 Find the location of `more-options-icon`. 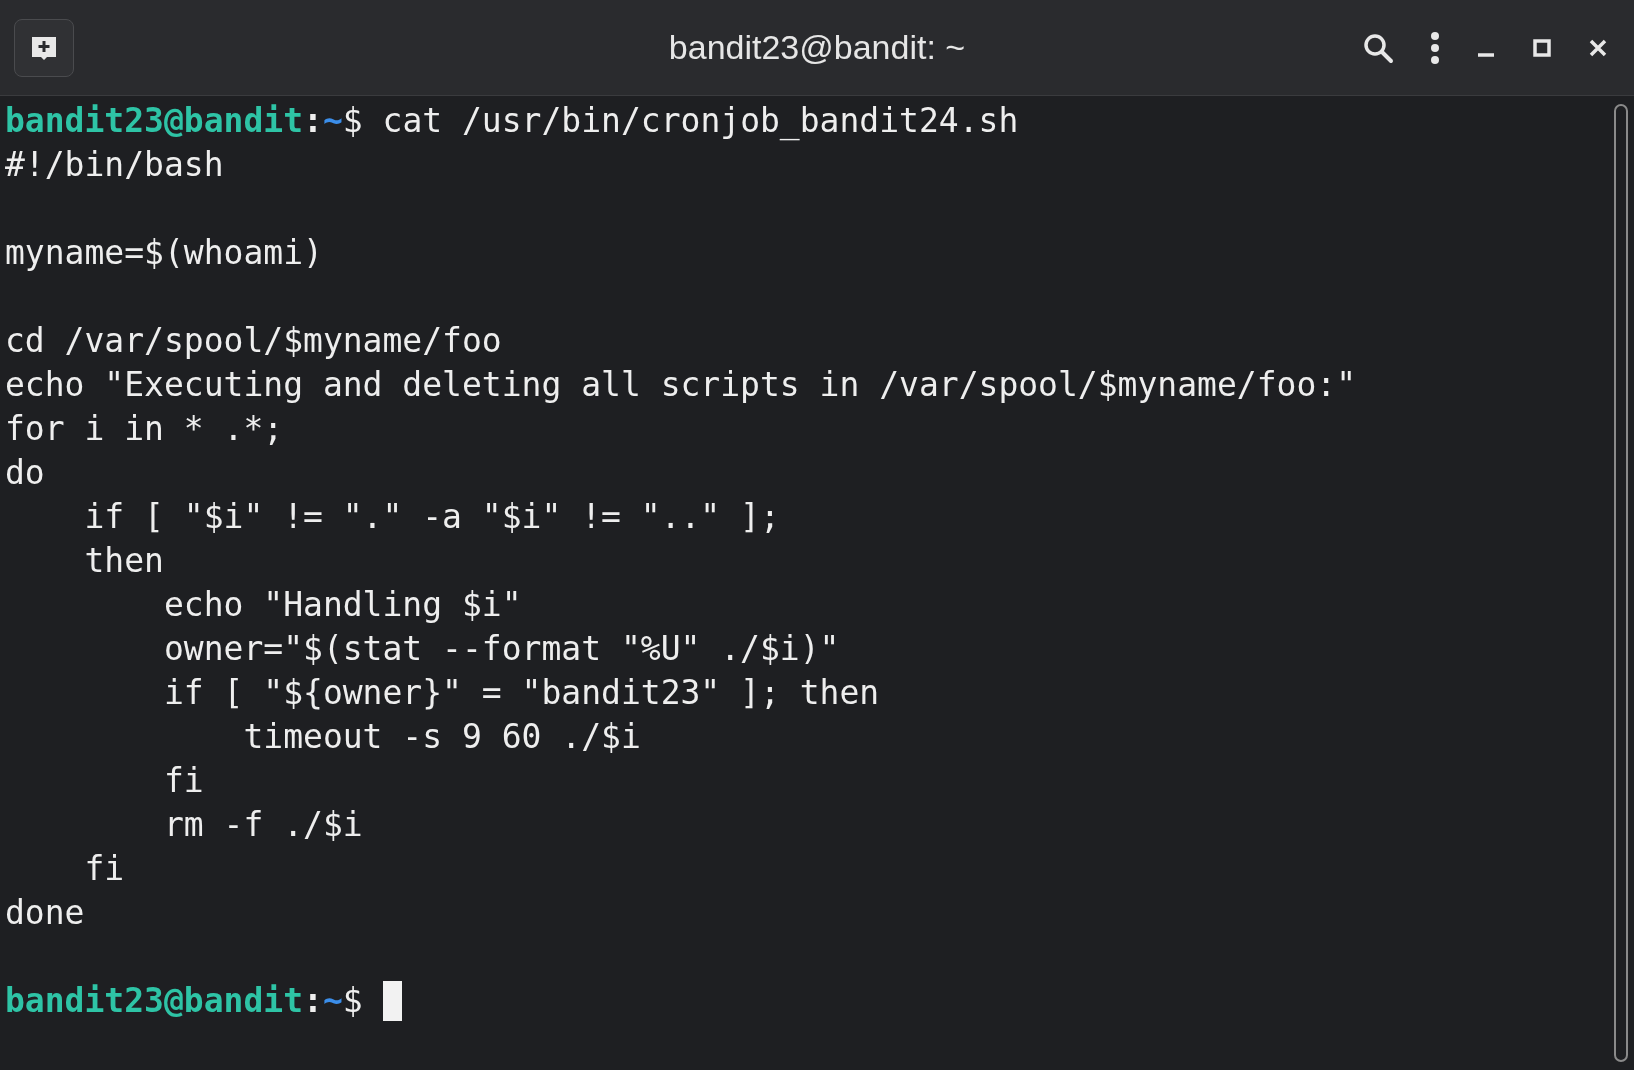

more-options-icon is located at coordinates (1435, 47).